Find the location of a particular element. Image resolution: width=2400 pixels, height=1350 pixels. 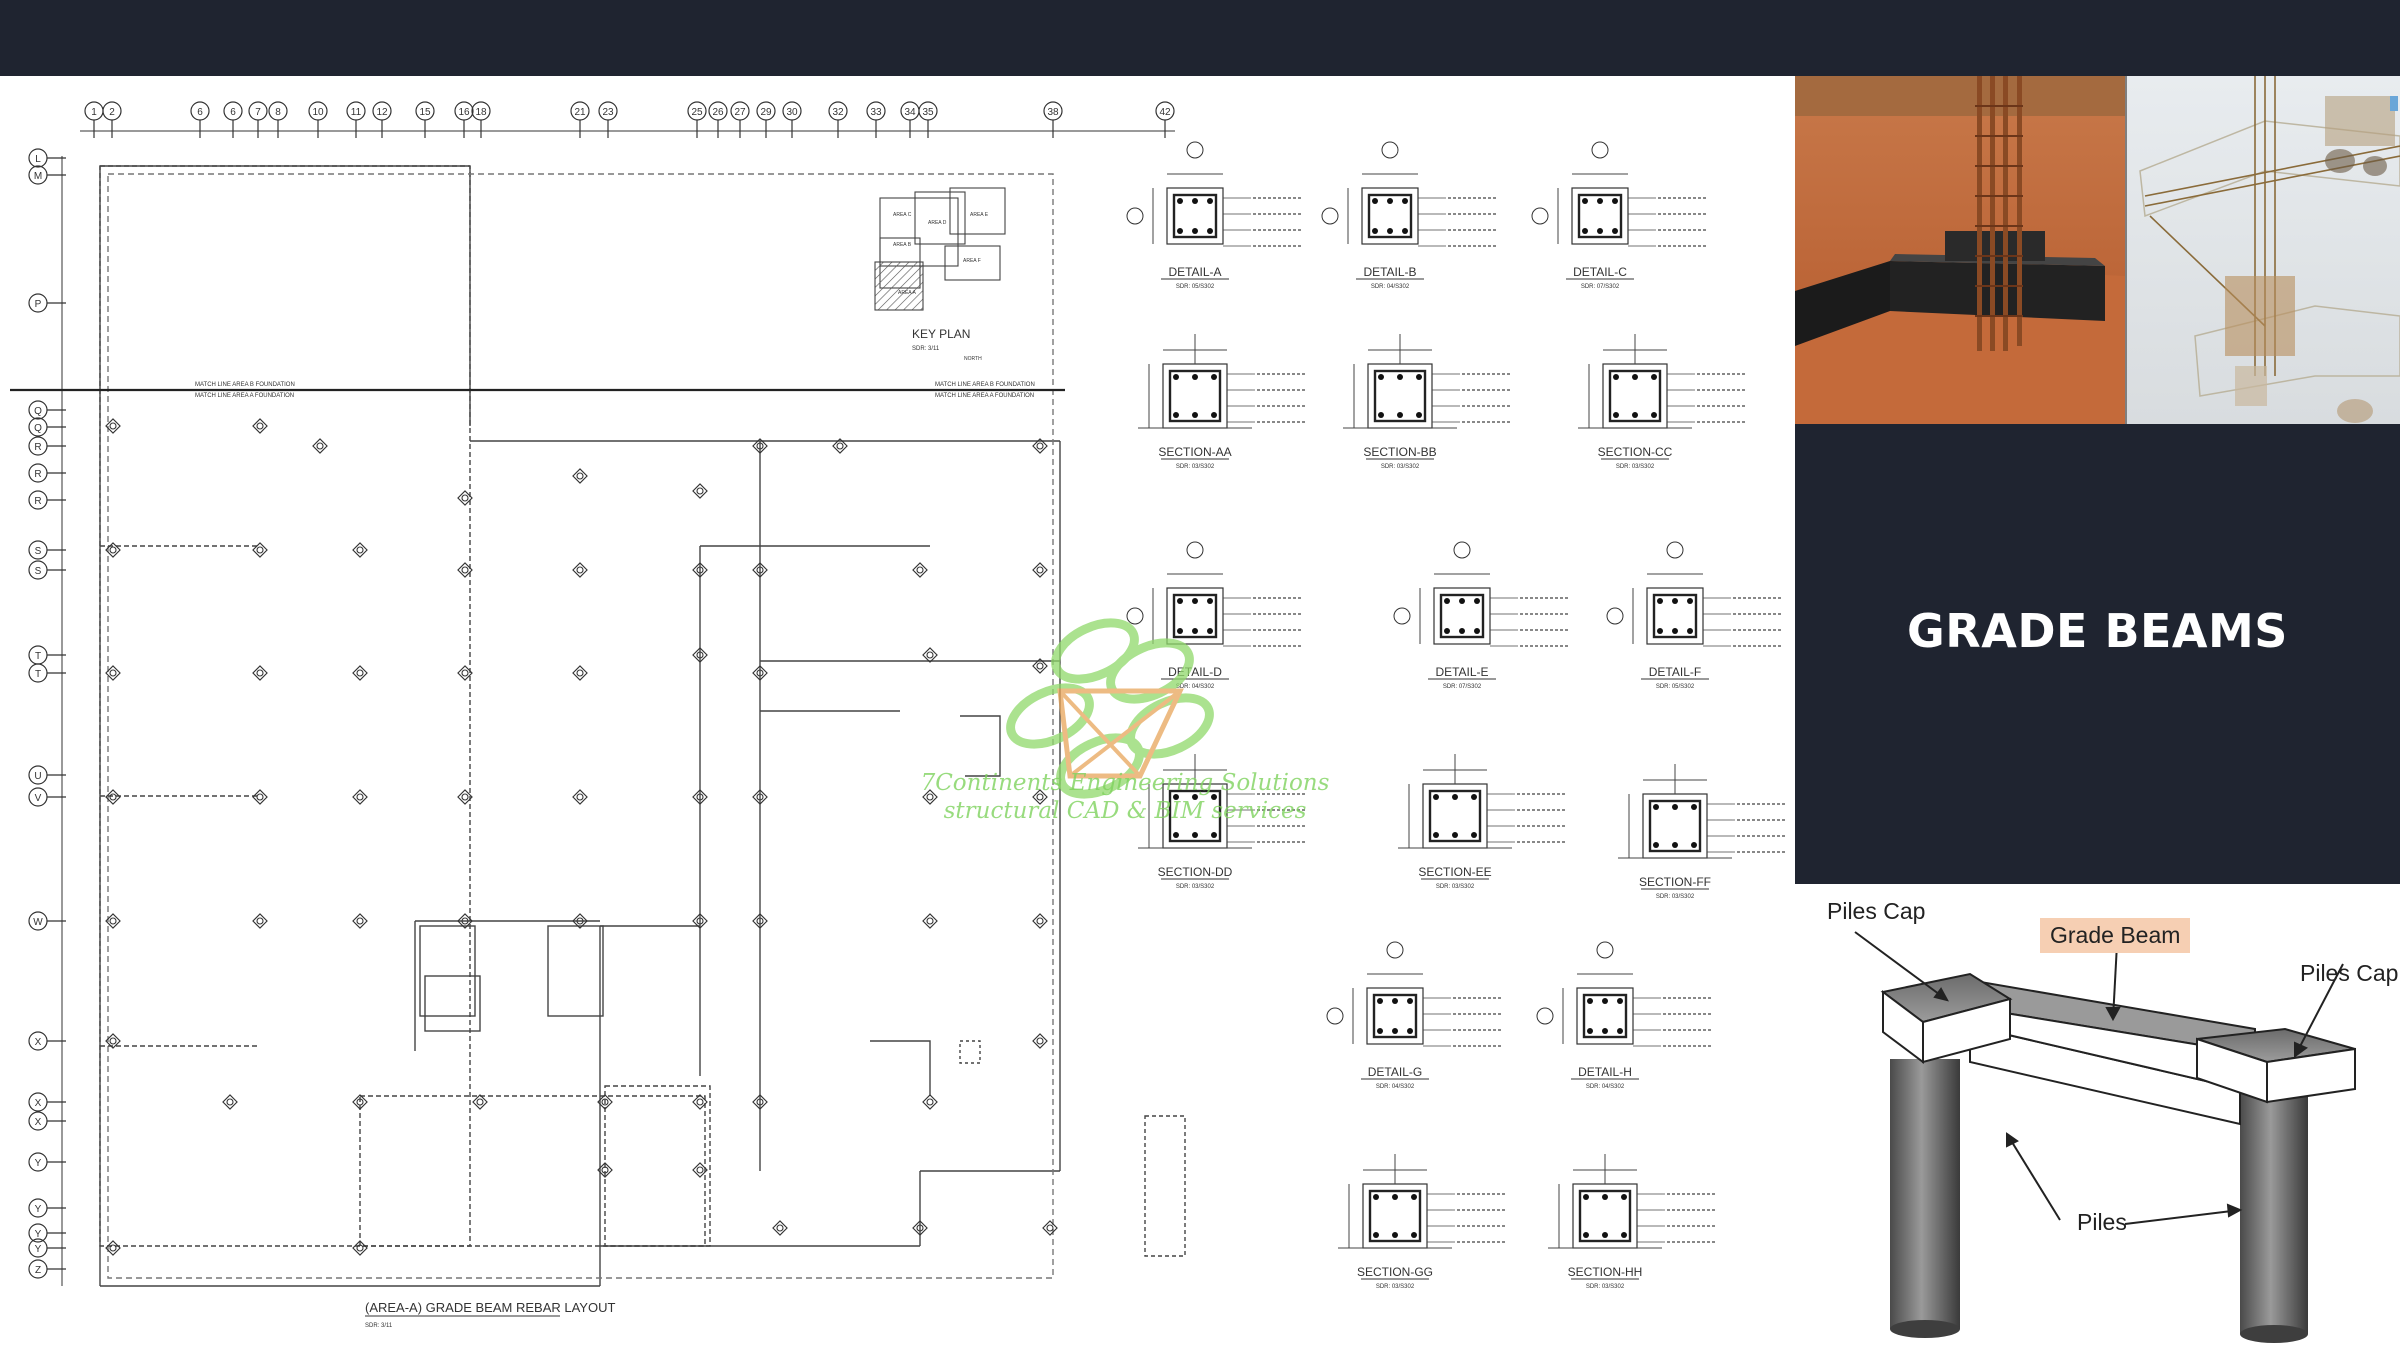

detail-title: SECTION-DD is located at coordinates (1195, 872).